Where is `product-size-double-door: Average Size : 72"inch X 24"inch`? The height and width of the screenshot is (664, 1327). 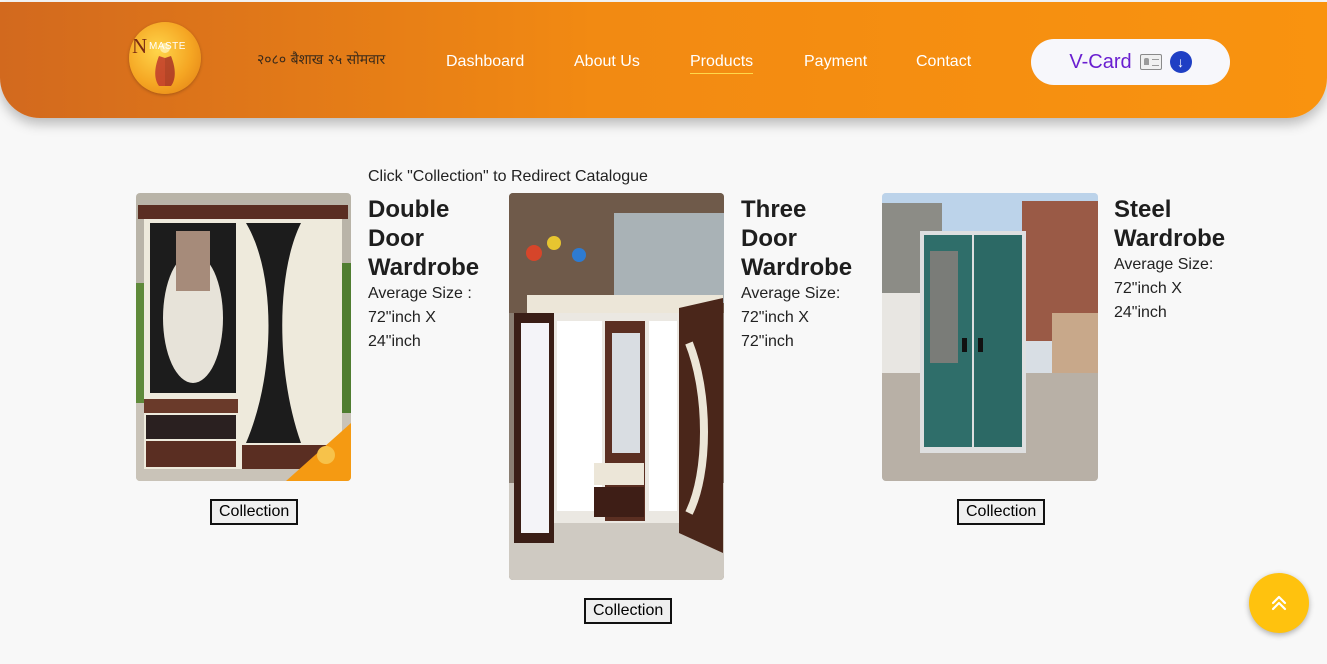 product-size-double-door: Average Size : 72"inch X 24"inch is located at coordinates (420, 318).